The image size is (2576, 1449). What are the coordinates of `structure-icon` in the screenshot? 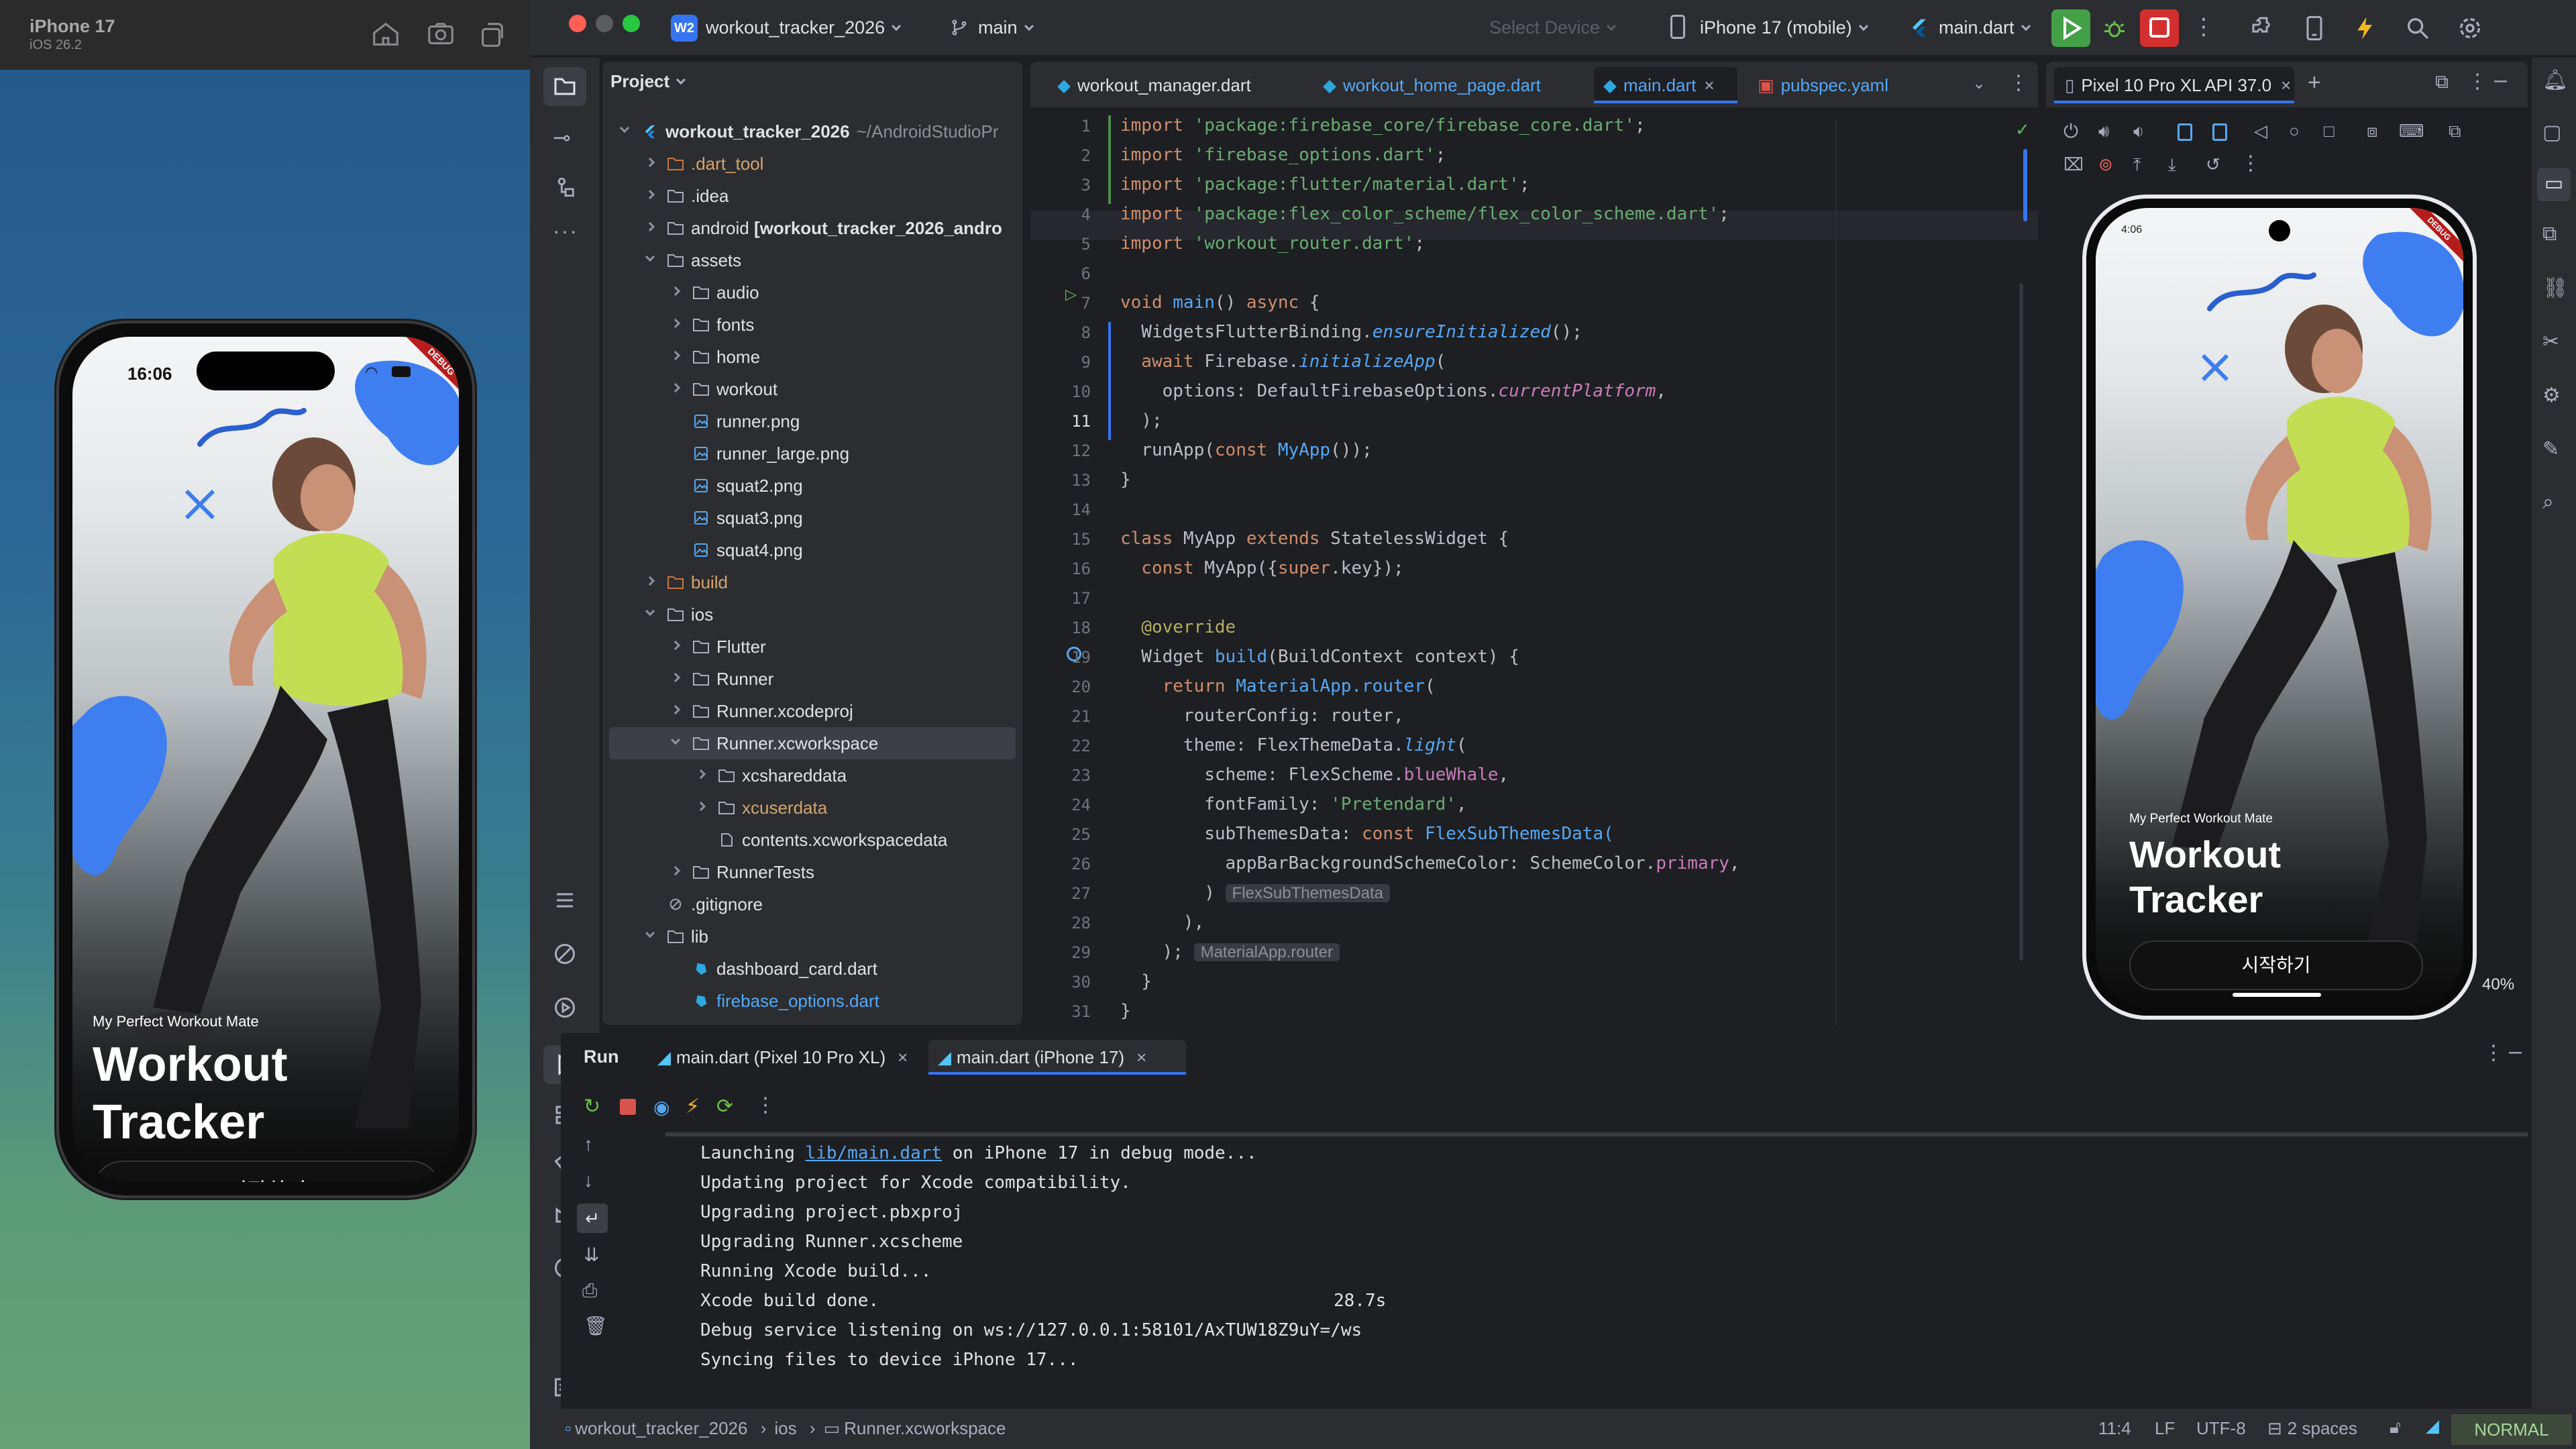 It's located at (565, 187).